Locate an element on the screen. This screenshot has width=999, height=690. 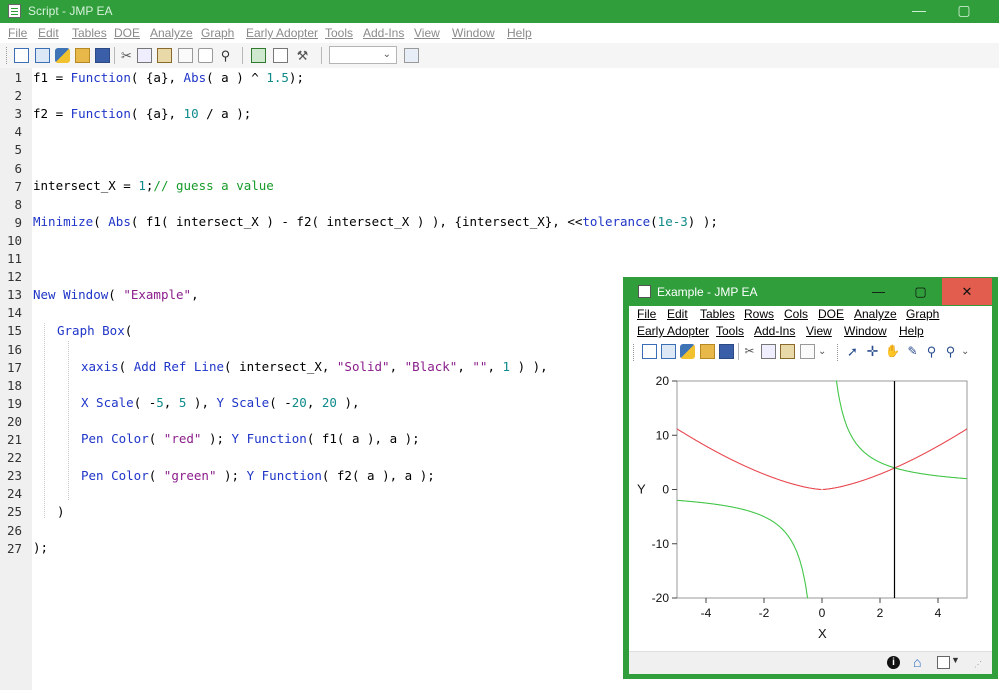
line-number: 8 is located at coordinates (18, 204).